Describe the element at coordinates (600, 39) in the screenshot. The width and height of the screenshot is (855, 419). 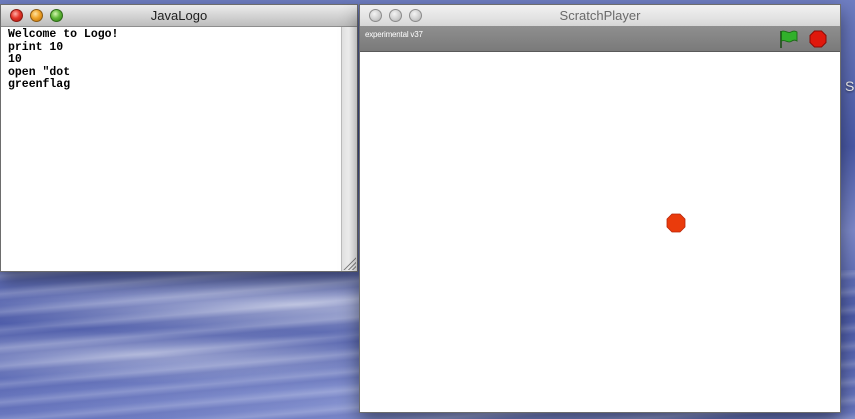
I see `player-toolbar: experimental v37` at that location.